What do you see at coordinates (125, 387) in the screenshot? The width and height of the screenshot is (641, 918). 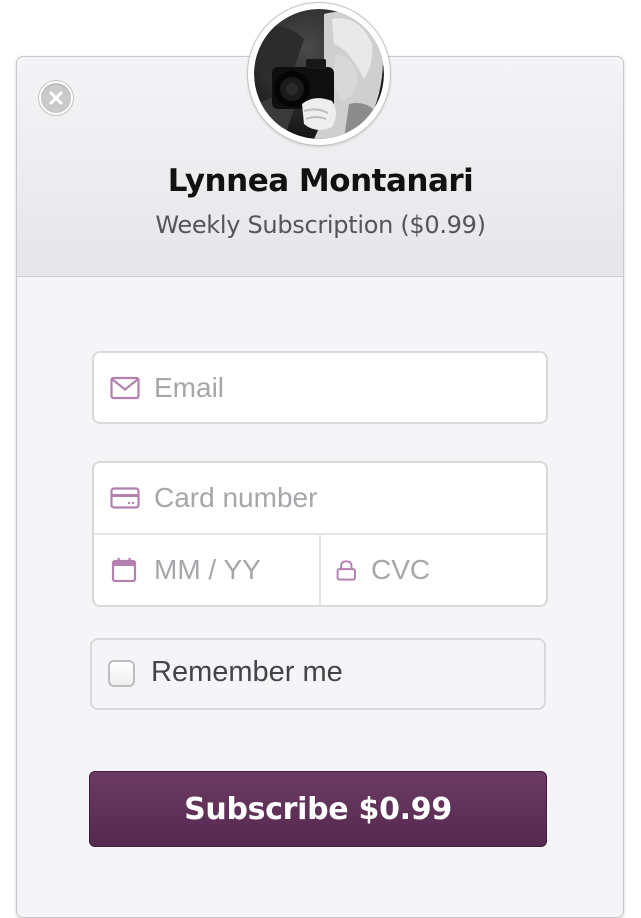 I see `envelope-icon` at bounding box center [125, 387].